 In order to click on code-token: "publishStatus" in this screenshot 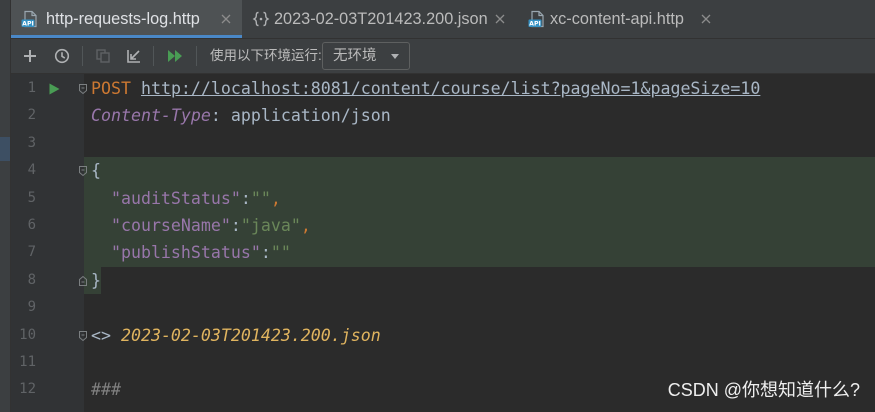, I will do `click(186, 252)`.